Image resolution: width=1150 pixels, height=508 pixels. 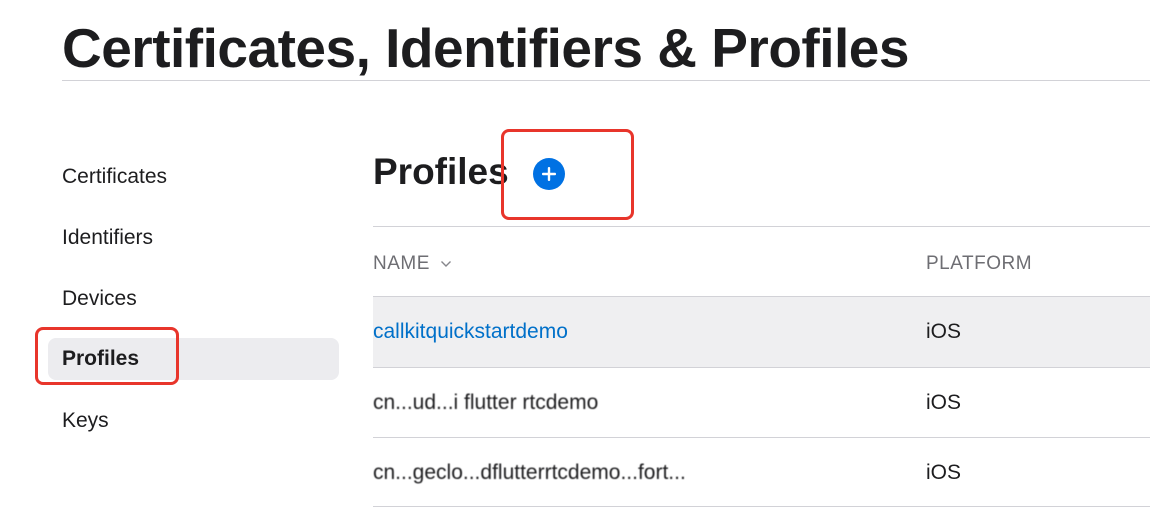 What do you see at coordinates (485, 403) in the screenshot?
I see `profile-name-redacted: cn...ud...i flutter rtcdemo` at bounding box center [485, 403].